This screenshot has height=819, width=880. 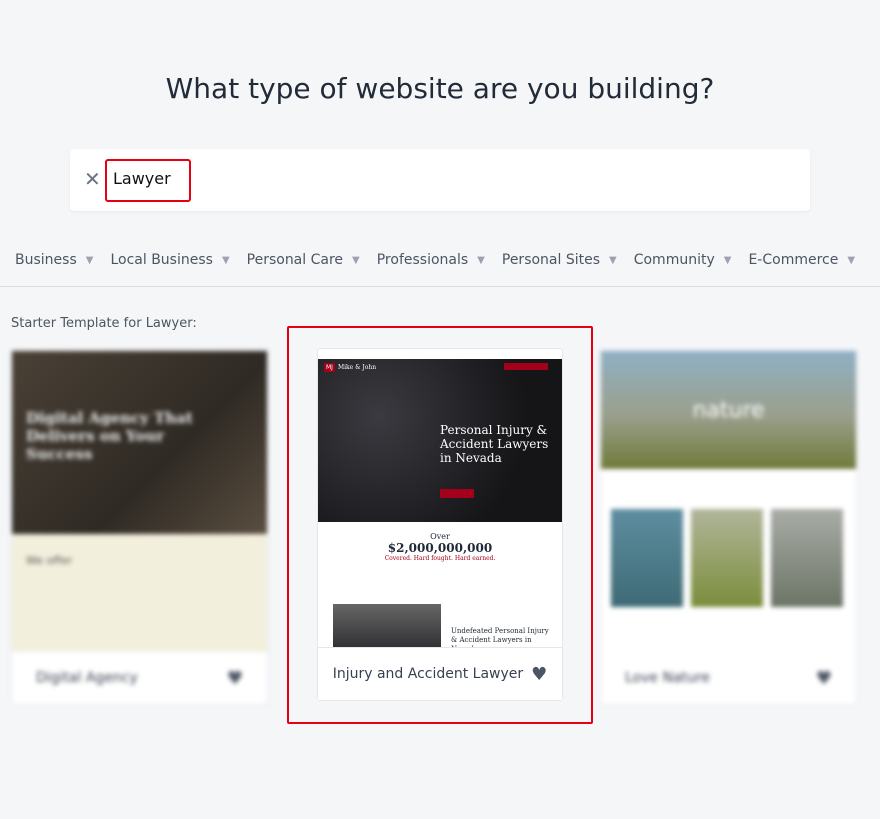 I want to click on category-label: Personal Sites, so click(x=551, y=260).